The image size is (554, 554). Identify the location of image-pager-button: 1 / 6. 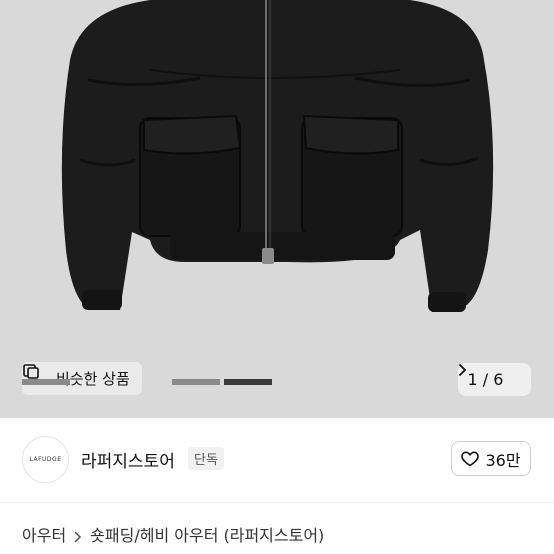
(494, 379).